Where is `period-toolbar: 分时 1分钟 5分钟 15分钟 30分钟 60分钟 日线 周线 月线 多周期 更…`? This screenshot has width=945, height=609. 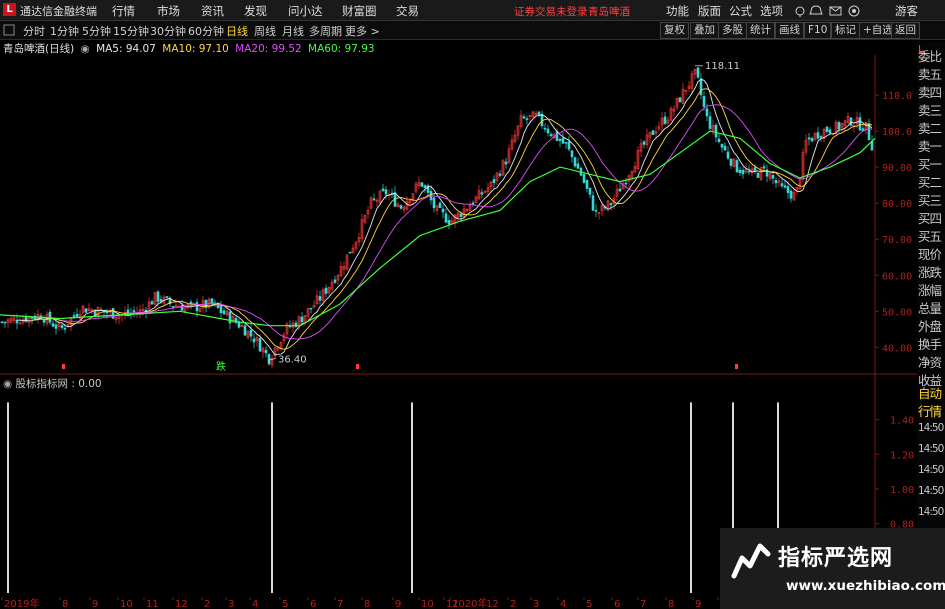
period-toolbar: 分时 1分钟 5分钟 15分钟 30分钟 60分钟 日线 周线 月线 多周期 更… is located at coordinates (472, 30).